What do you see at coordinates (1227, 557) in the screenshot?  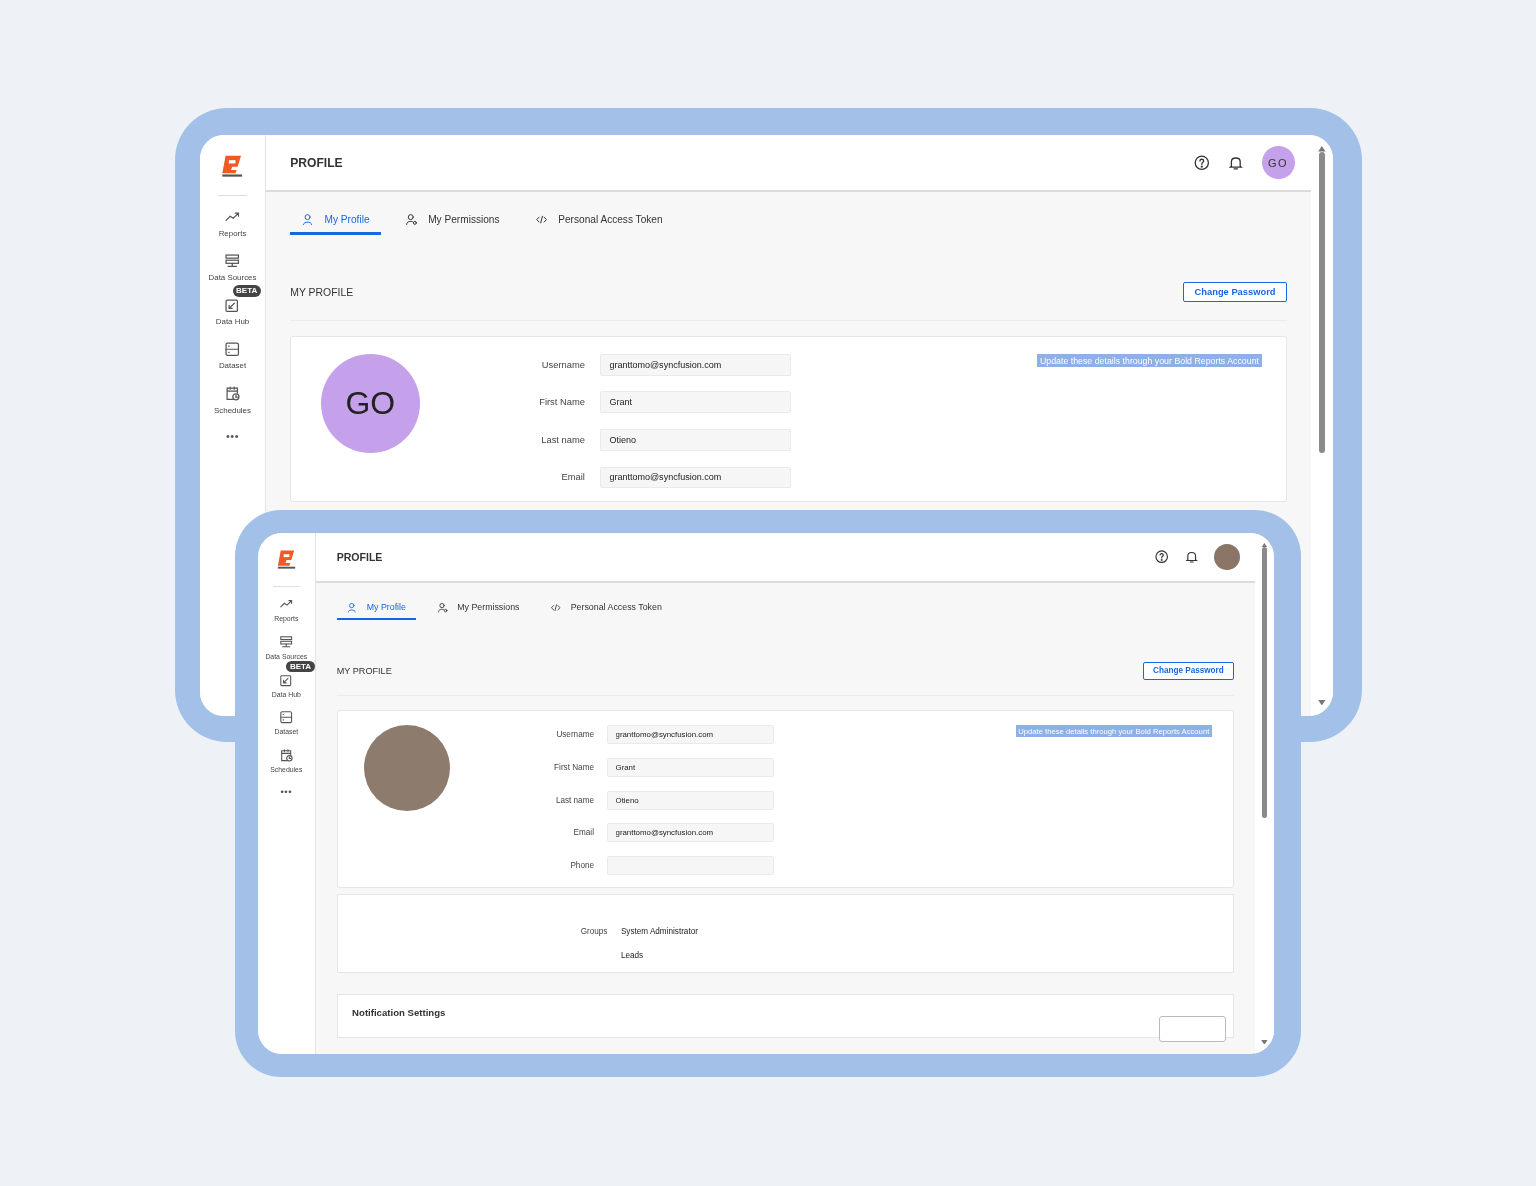 I see `photo-placeholder` at bounding box center [1227, 557].